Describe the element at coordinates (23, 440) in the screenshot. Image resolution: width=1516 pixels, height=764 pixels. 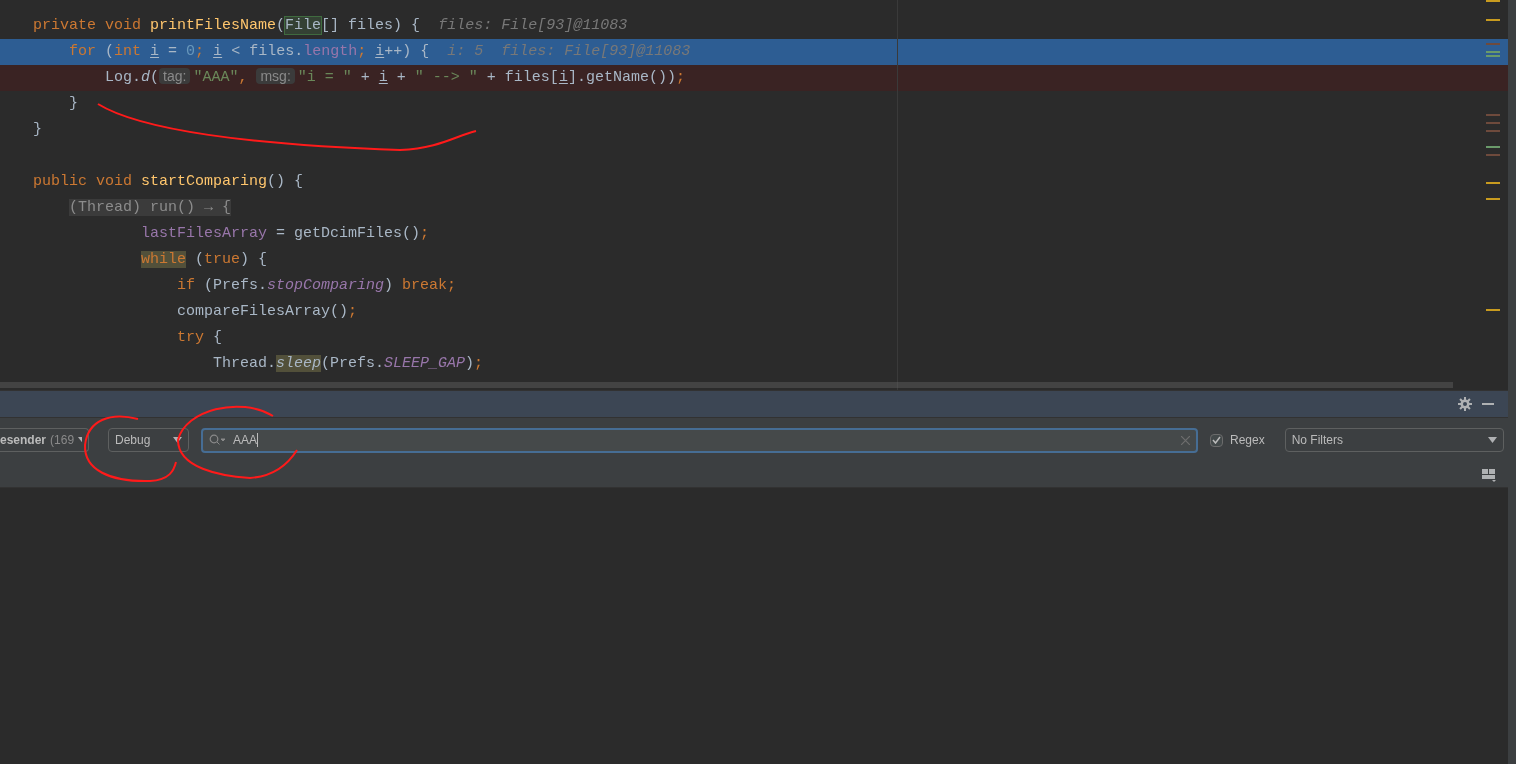
I see `process-name: esender` at that location.